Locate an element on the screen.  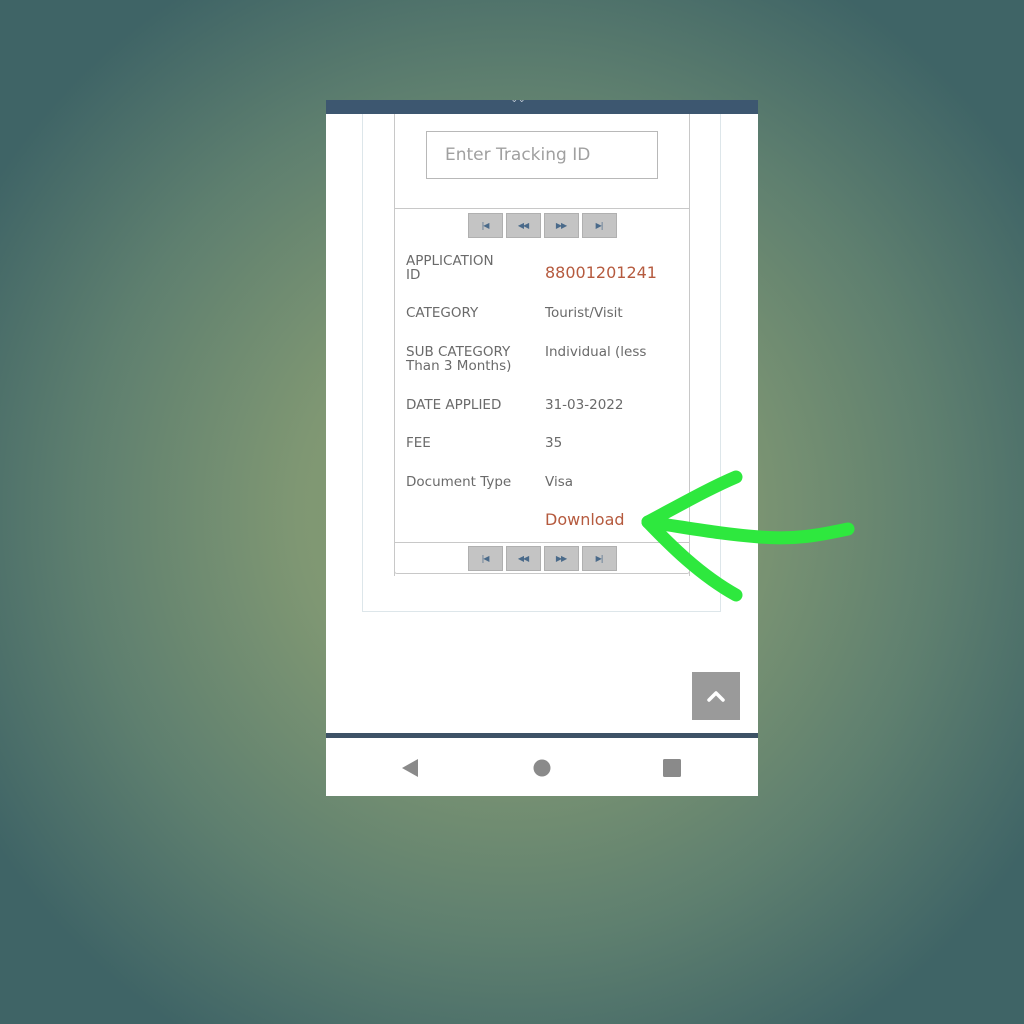
back-triangle-icon is located at coordinates (410, 768).